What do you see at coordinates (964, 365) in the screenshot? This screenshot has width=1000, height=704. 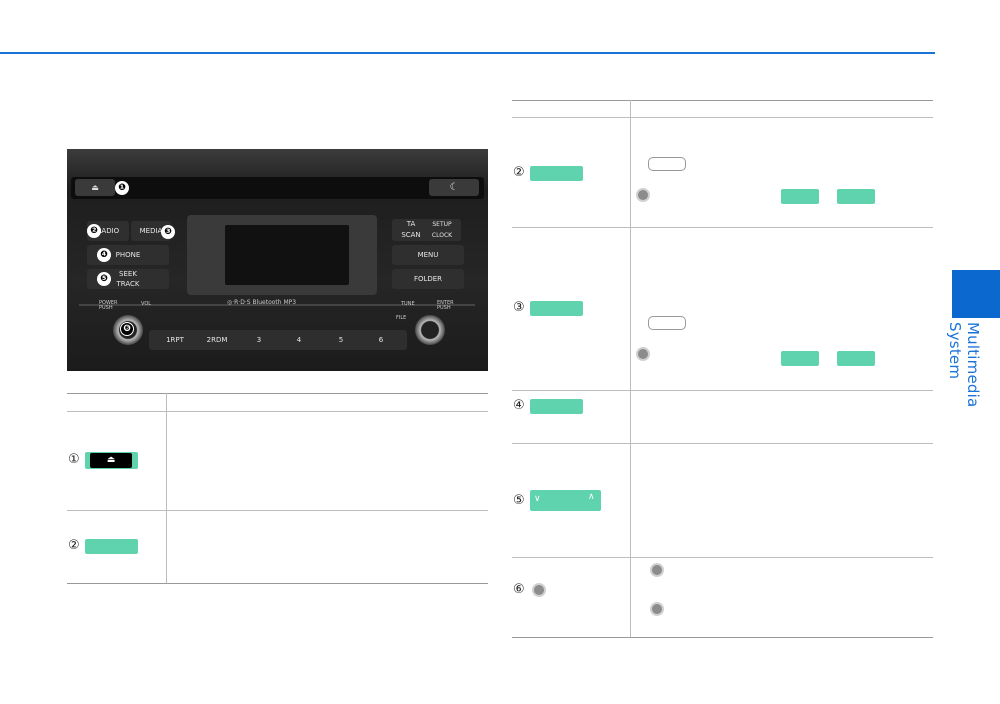 I see `chapter-label: Multimedia System` at bounding box center [964, 365].